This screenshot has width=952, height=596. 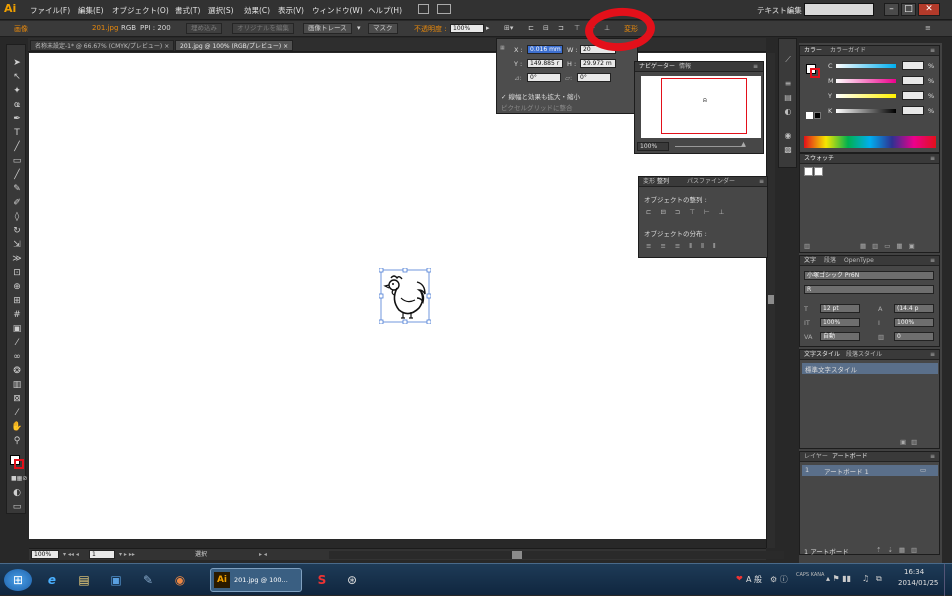 What do you see at coordinates (545, 49) in the screenshot?
I see `x-field: 0.016 mm` at bounding box center [545, 49].